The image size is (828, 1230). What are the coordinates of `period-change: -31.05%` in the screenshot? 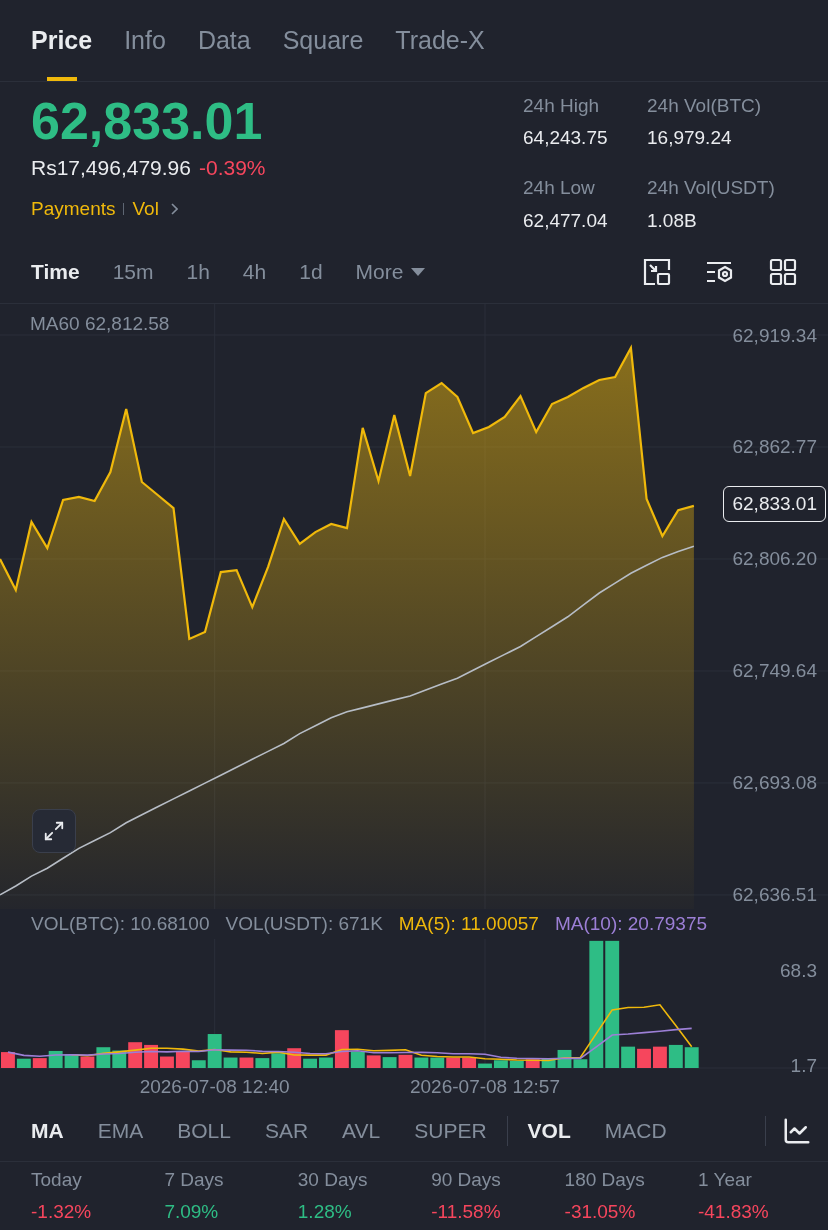 It's located at (600, 1211).